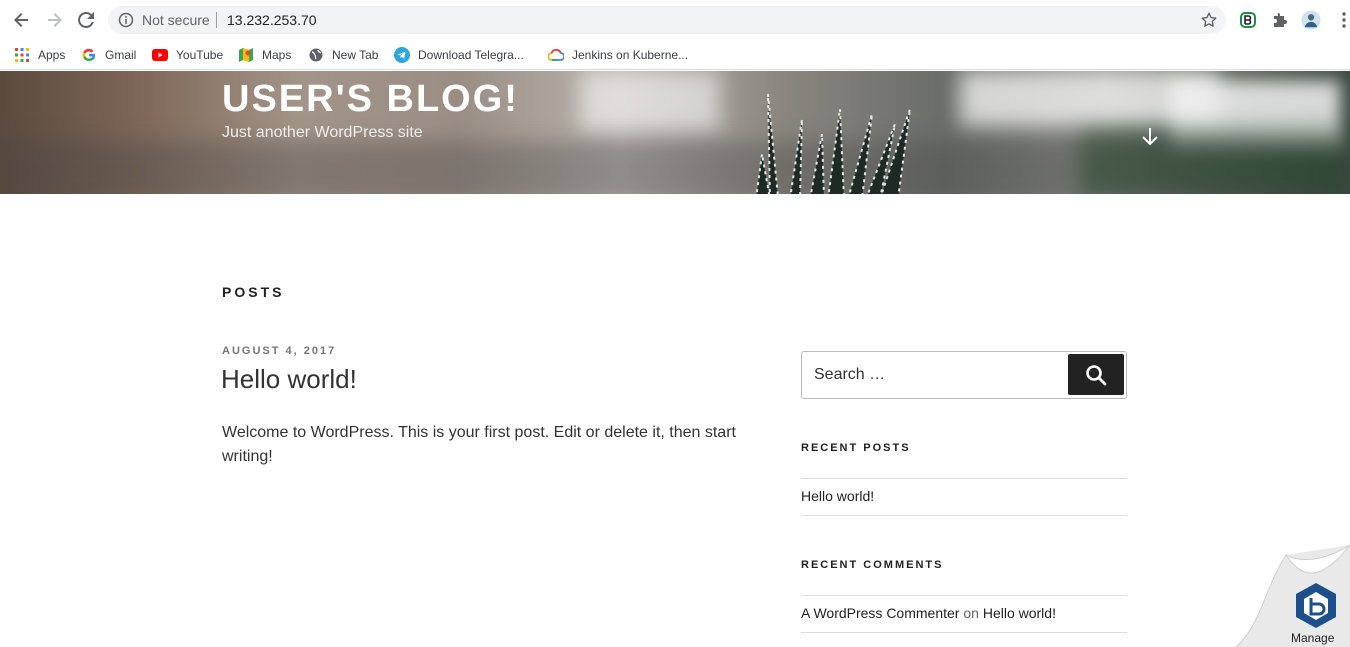 The image size is (1350, 647). I want to click on bookmark-new-tab: New Tab, so click(343, 55).